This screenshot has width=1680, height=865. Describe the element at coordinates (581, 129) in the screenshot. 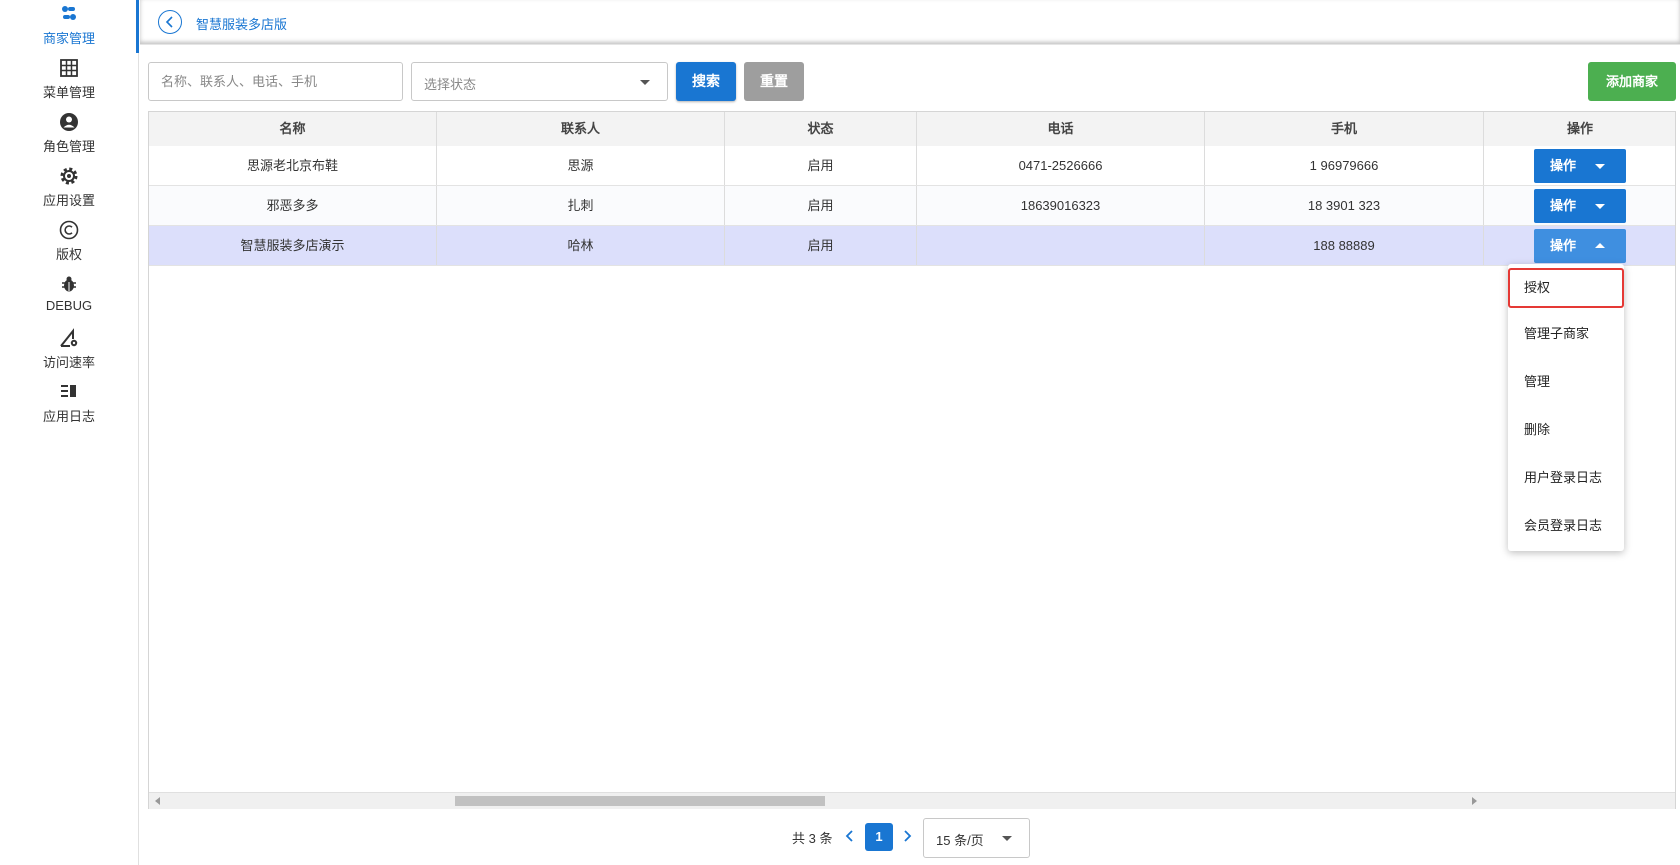

I see `column-header-contact: 联系人` at that location.